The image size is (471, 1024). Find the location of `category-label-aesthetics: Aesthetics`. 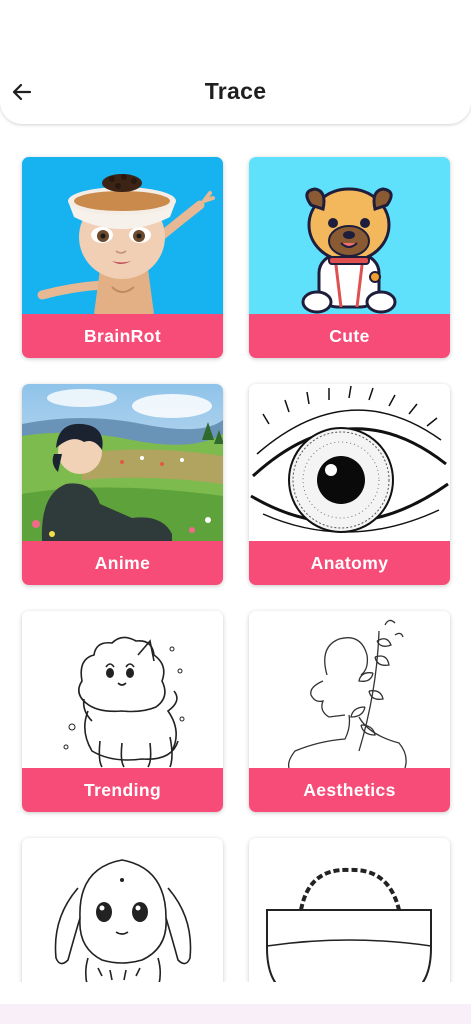

category-label-aesthetics: Aesthetics is located at coordinates (349, 790).